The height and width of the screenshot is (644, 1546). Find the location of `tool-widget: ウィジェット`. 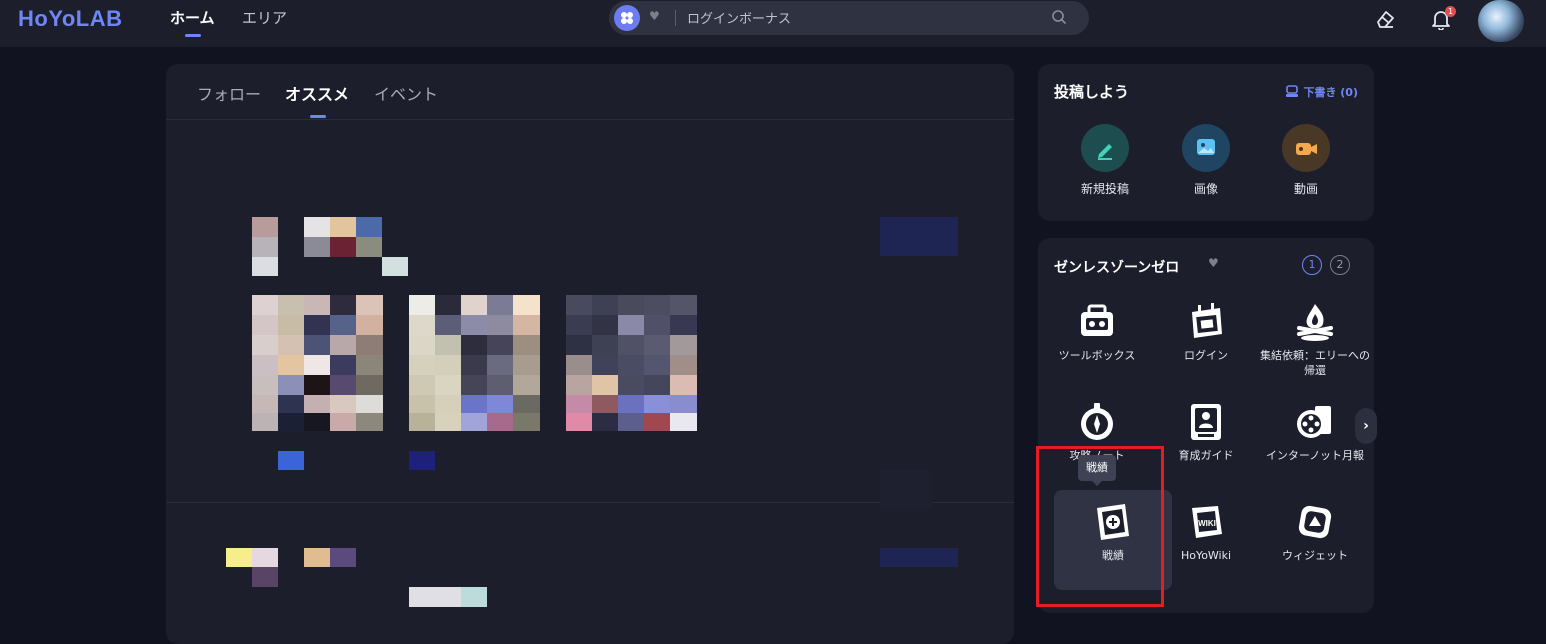

tool-widget: ウィジェット is located at coordinates (1315, 531).